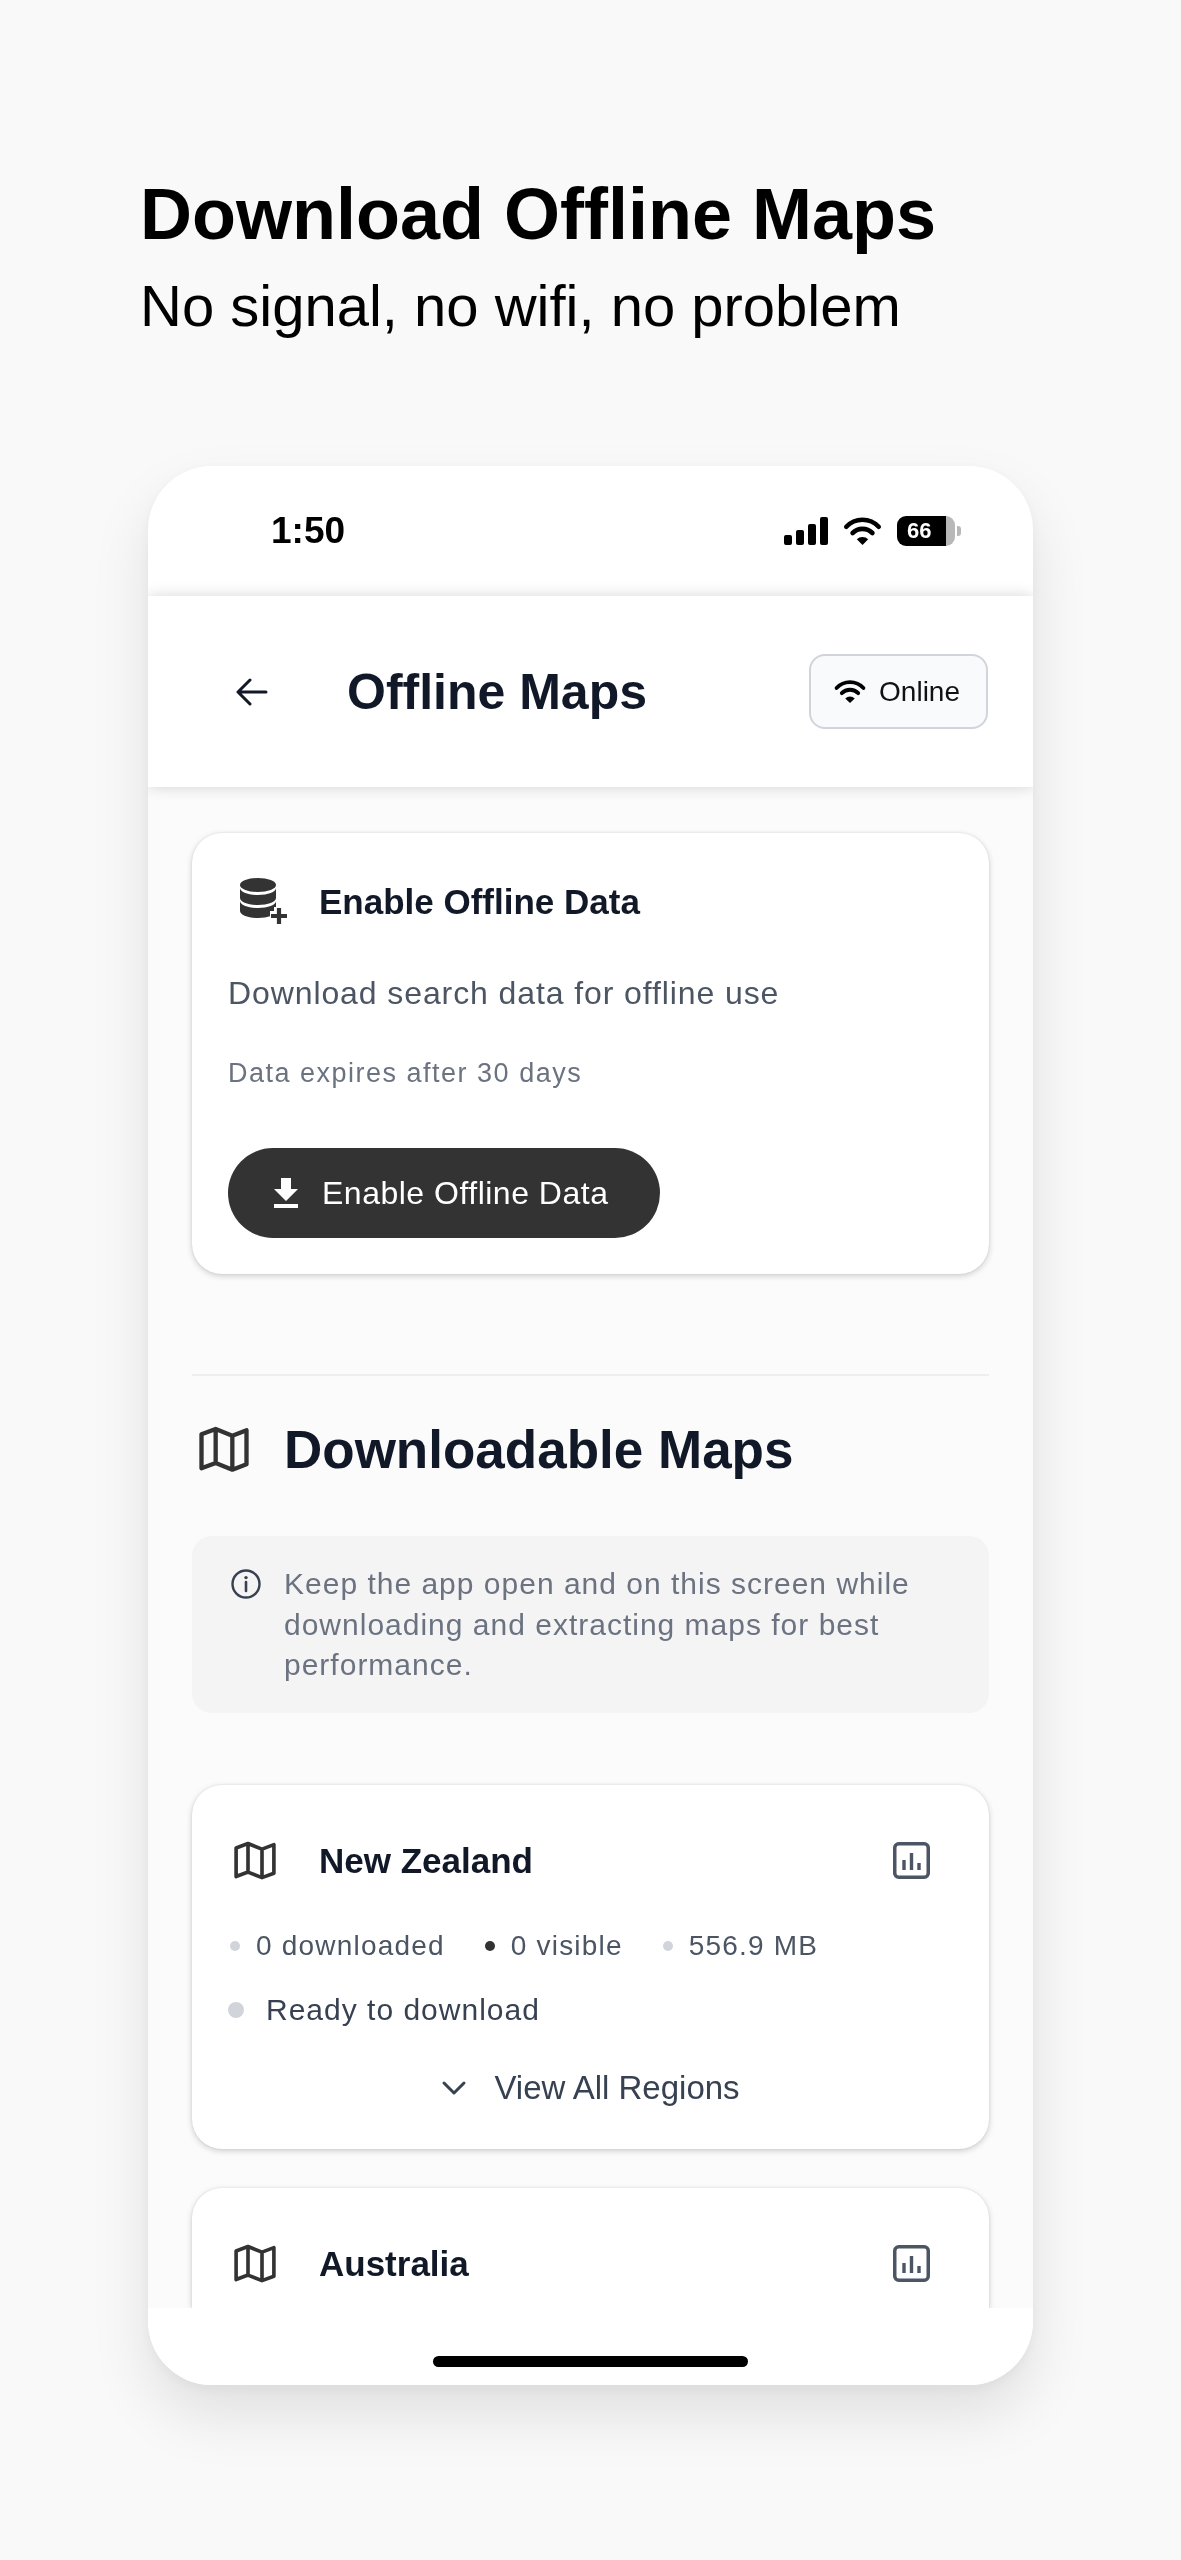 Image resolution: width=1181 pixels, height=2560 pixels. What do you see at coordinates (898, 691) in the screenshot?
I see `connection-status-button: Online` at bounding box center [898, 691].